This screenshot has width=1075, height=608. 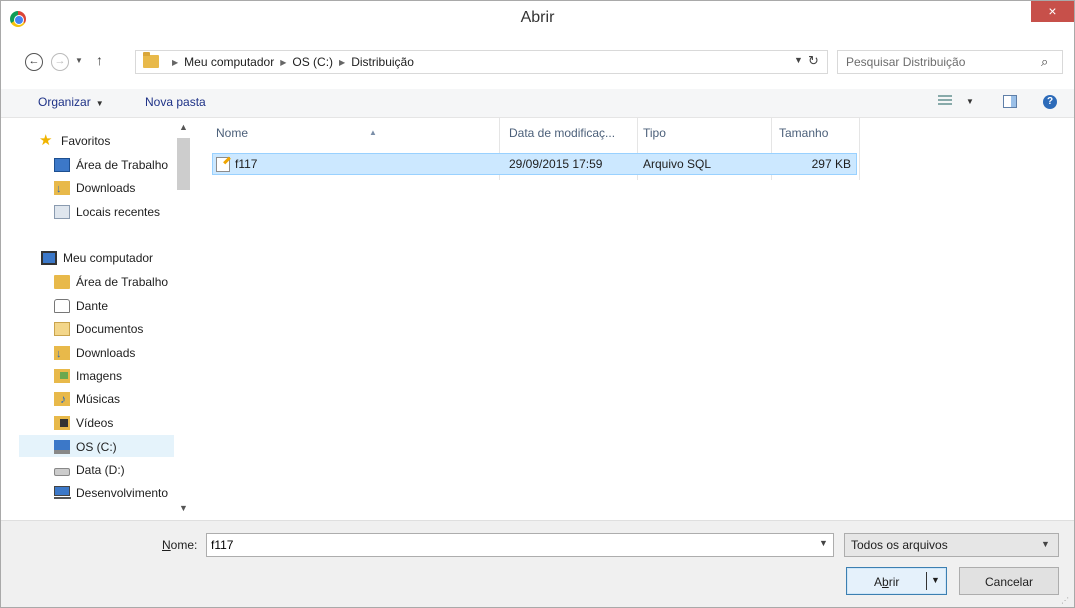 What do you see at coordinates (62, 399) in the screenshot?
I see `music-folder-icon` at bounding box center [62, 399].